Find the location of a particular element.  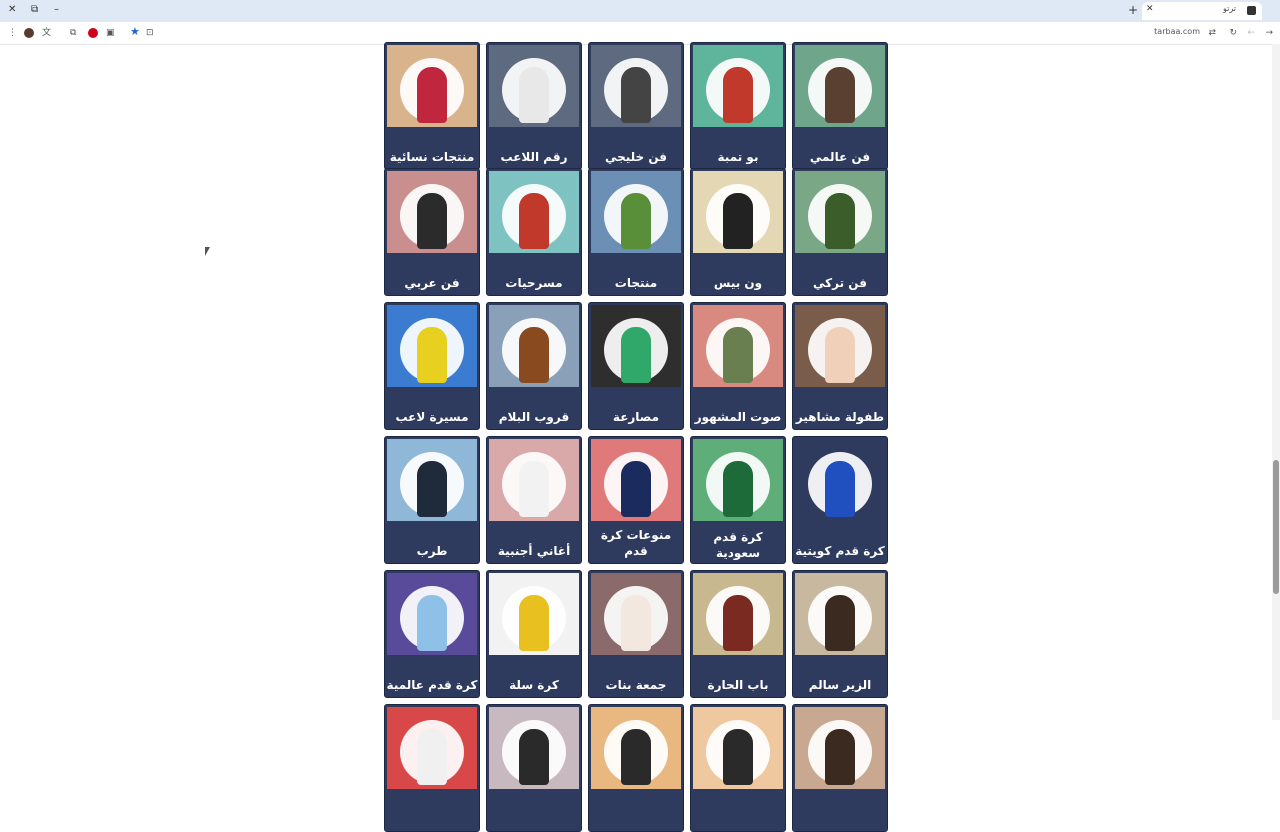

install-app-icon: ⊡ is located at coordinates (150, 33).